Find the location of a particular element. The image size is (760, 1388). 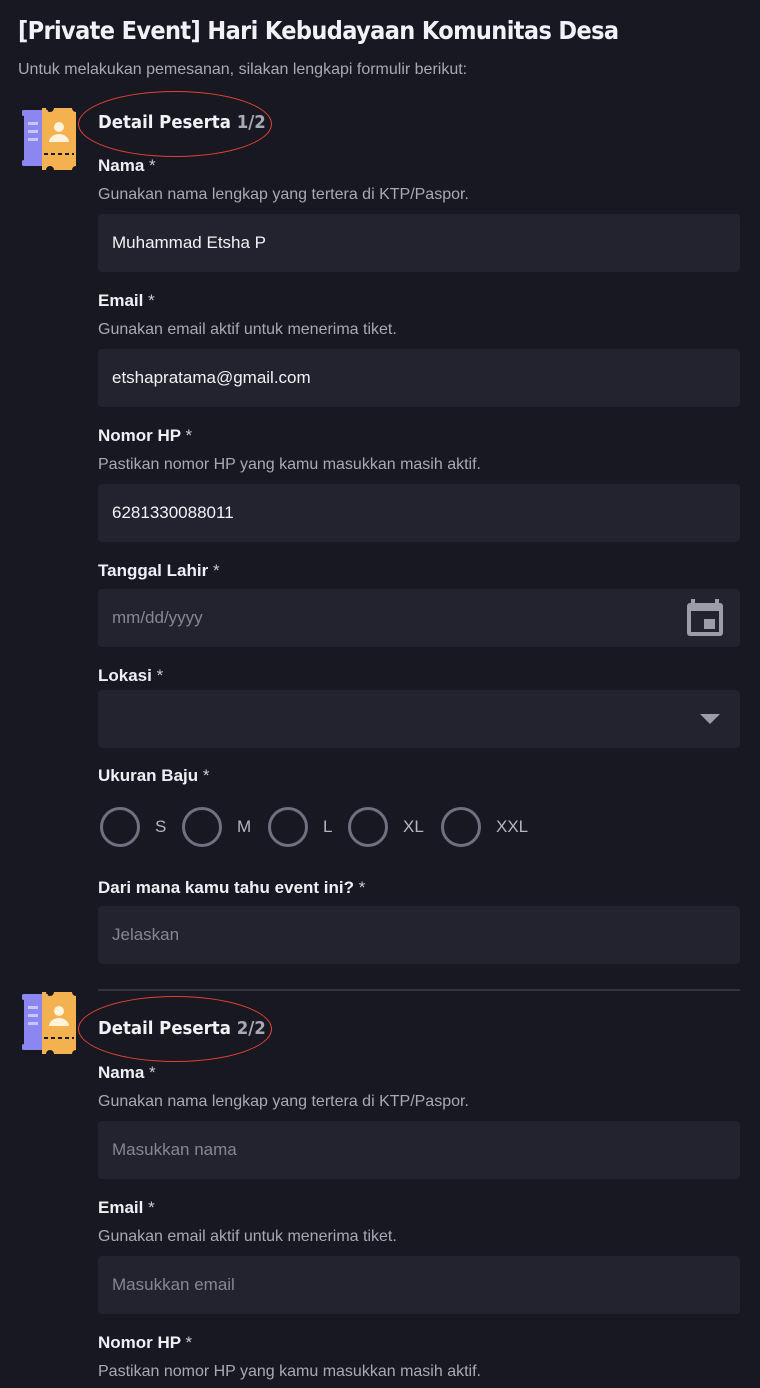

location-label-text: Lokasi is located at coordinates (125, 675).